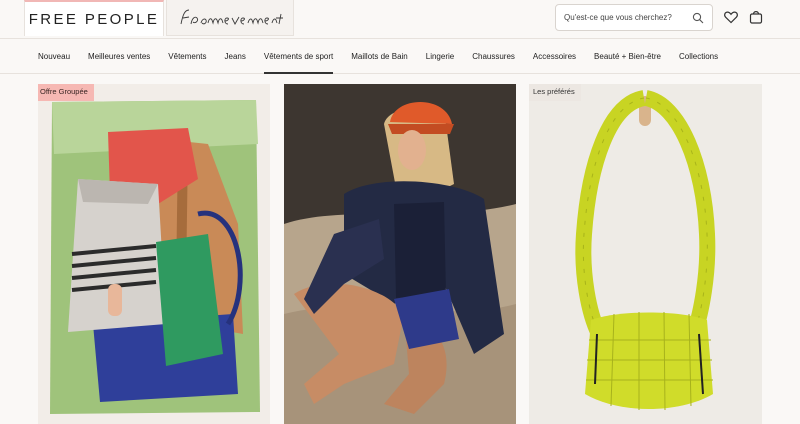 The width and height of the screenshot is (800, 424). What do you see at coordinates (379, 56) in the screenshot?
I see `nav-item-maillots-de-bain: Maillots de Bain` at bounding box center [379, 56].